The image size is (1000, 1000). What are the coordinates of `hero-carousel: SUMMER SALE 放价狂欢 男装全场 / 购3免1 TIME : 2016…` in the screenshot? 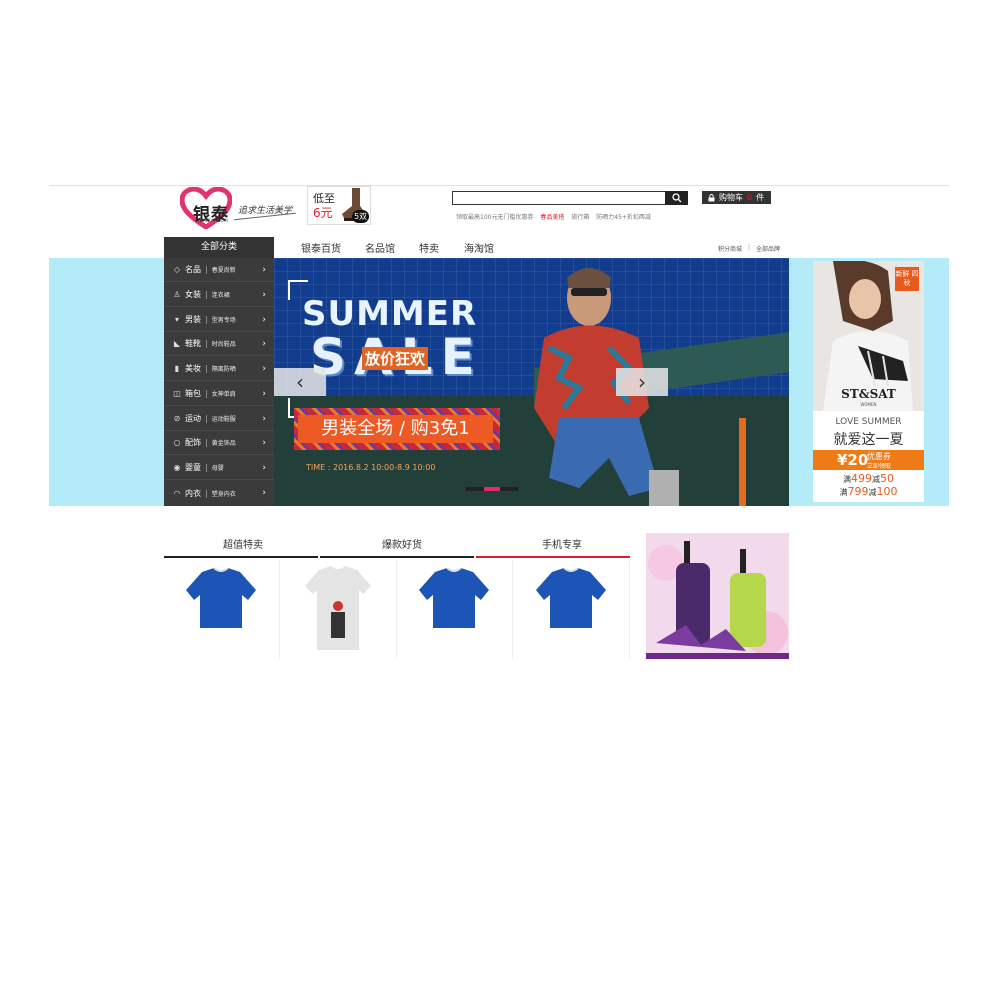 It's located at (531, 382).